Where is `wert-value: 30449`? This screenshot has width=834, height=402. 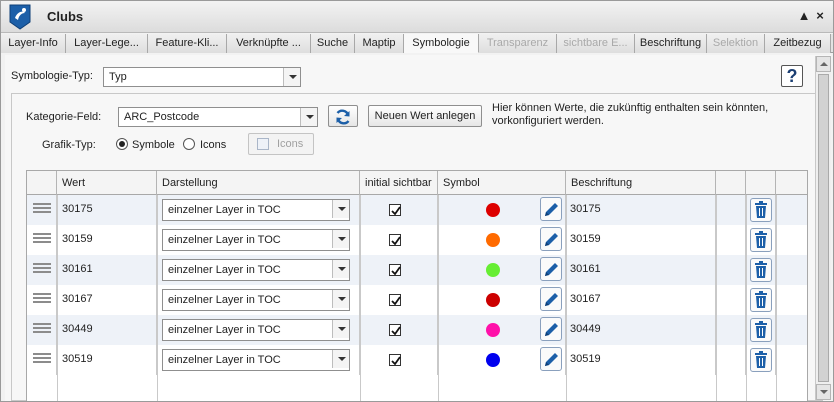 wert-value: 30449 is located at coordinates (77, 329).